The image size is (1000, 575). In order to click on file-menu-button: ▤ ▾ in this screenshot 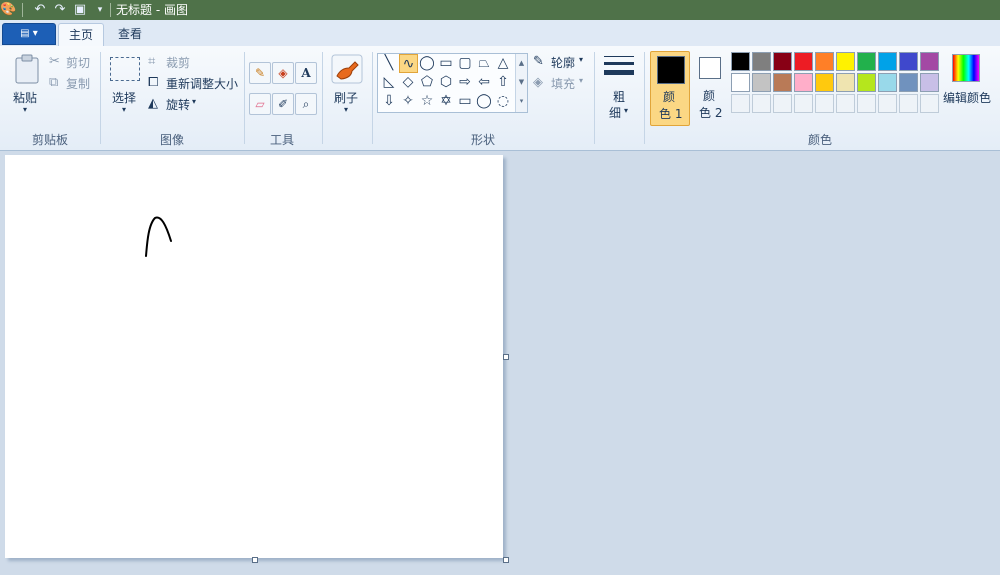, I will do `click(29, 34)`.